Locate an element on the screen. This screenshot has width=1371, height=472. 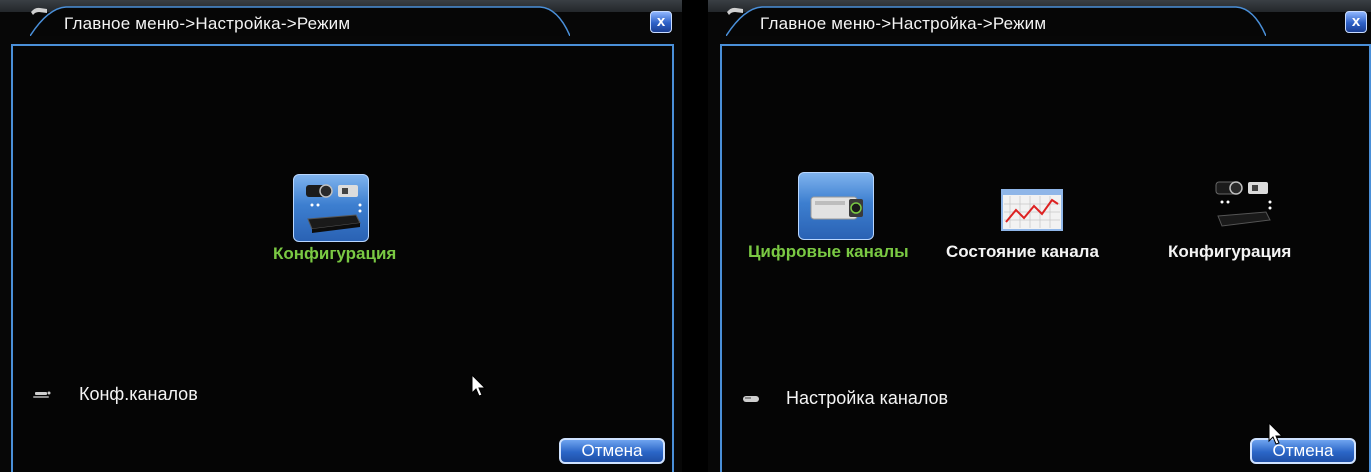
channel-settings-item: Настройка каналов is located at coordinates (845, 398).